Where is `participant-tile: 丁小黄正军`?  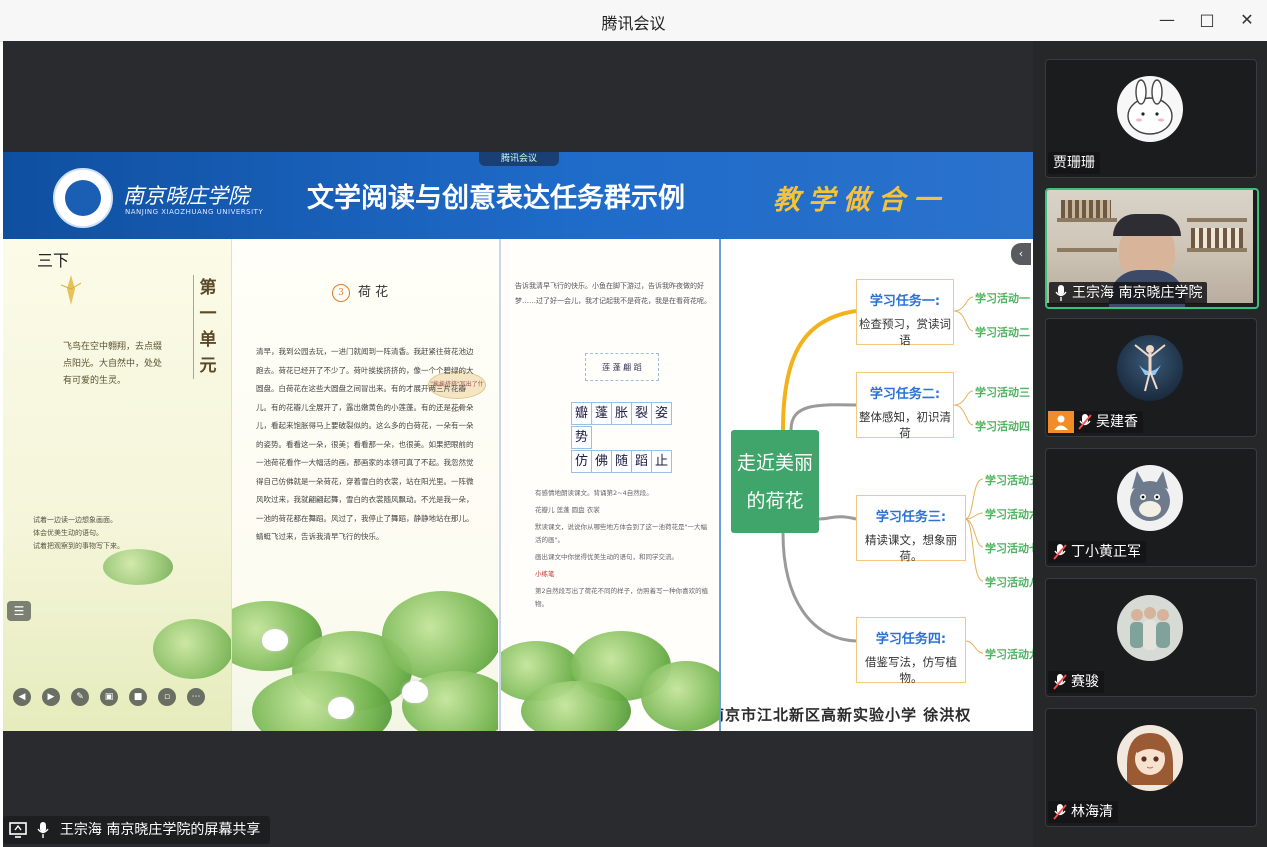
participant-tile: 丁小黄正军 is located at coordinates (1151, 507).